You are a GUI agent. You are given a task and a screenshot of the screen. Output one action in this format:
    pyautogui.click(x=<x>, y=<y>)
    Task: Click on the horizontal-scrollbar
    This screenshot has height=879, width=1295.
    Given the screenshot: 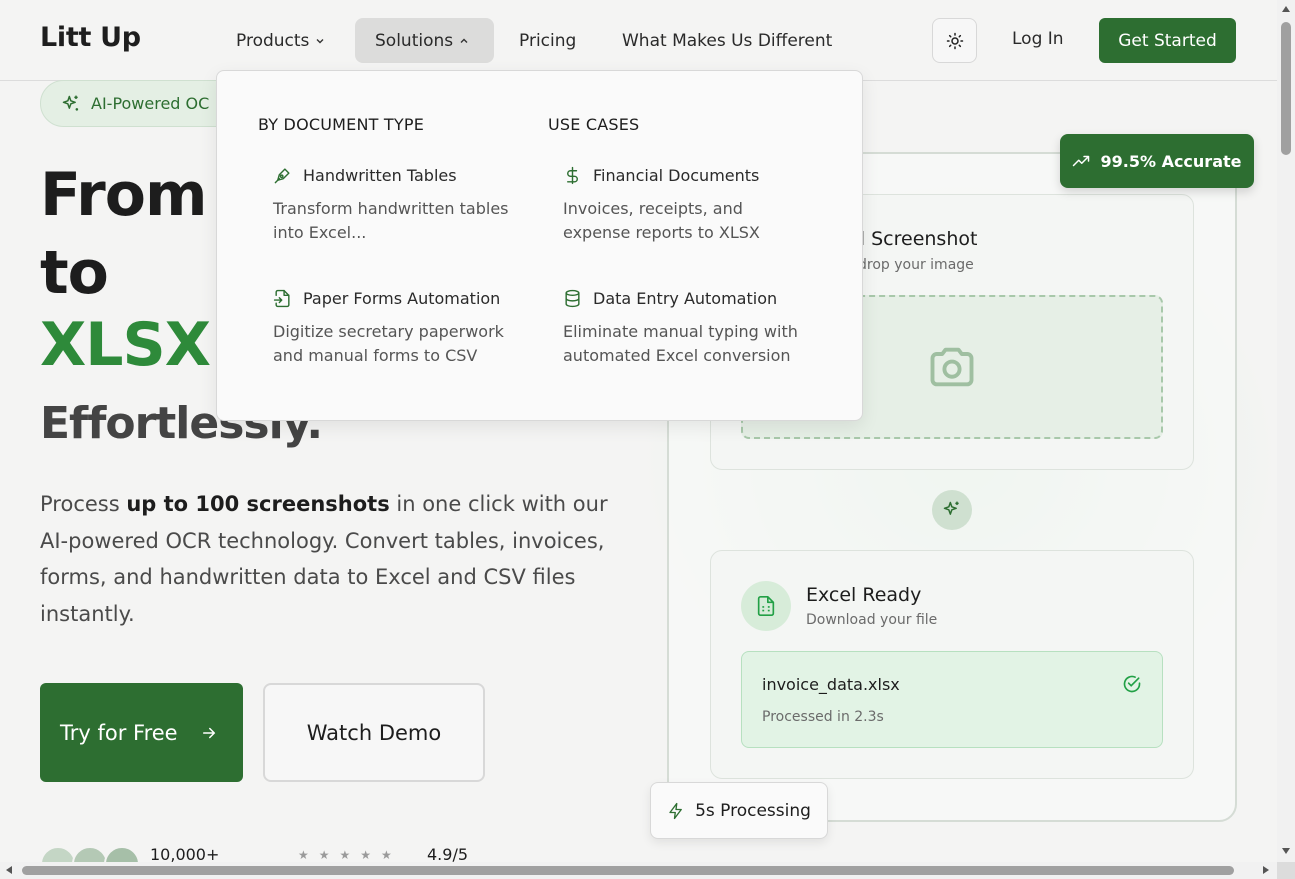 What is the action you would take?
    pyautogui.click(x=638, y=870)
    